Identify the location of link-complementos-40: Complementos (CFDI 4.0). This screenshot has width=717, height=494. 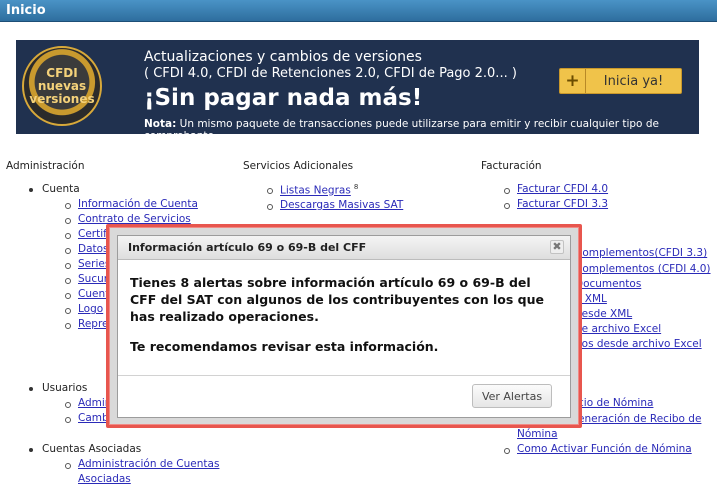
(643, 269).